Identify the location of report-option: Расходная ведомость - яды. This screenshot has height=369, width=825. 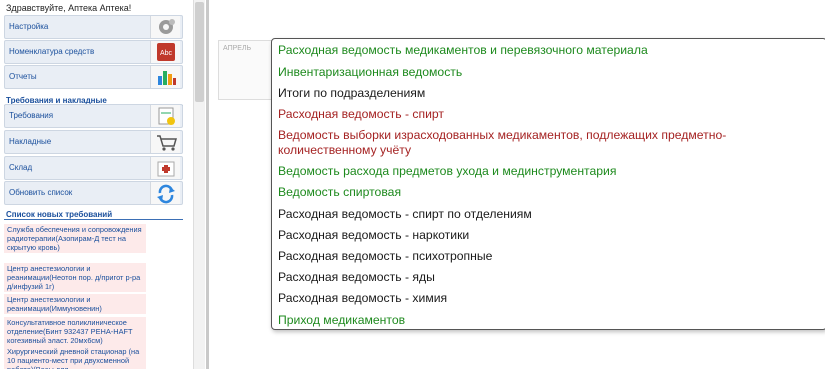
(548, 277).